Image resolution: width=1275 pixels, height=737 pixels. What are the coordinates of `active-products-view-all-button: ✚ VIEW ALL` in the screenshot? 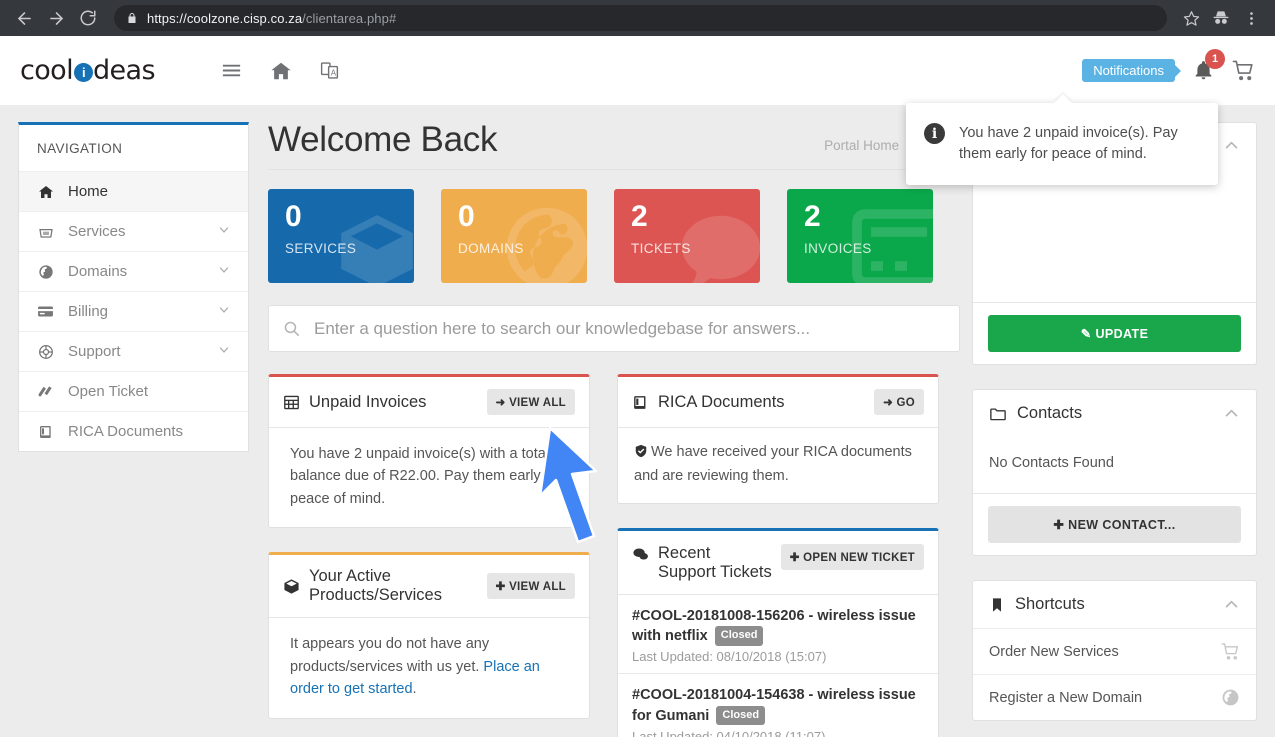 It's located at (530, 586).